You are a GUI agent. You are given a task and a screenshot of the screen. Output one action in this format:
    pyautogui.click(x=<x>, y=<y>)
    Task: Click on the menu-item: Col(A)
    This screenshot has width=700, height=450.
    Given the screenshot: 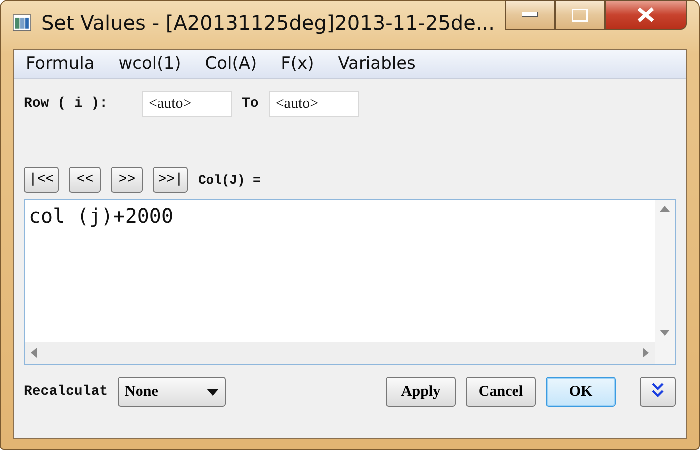 What is the action you would take?
    pyautogui.click(x=231, y=64)
    